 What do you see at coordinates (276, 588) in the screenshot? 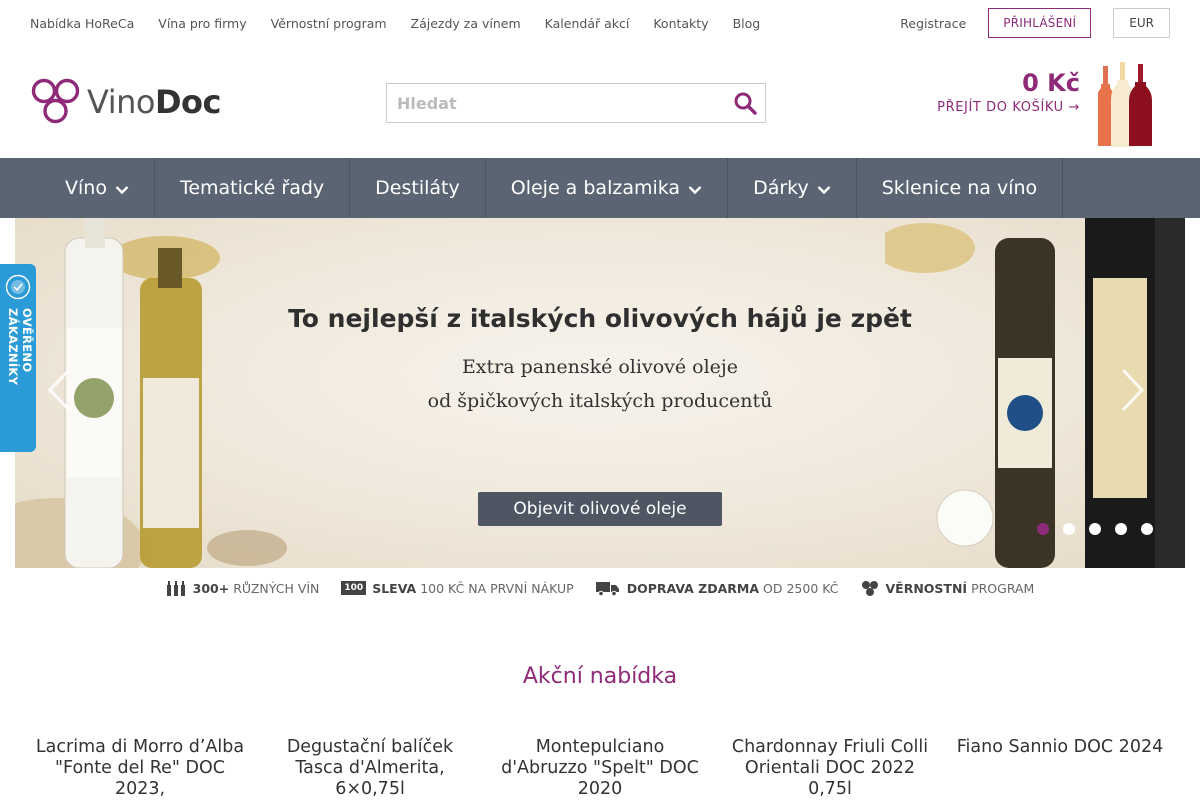
I see `benefit-wines-text: RŮZNÝCH VÍN` at bounding box center [276, 588].